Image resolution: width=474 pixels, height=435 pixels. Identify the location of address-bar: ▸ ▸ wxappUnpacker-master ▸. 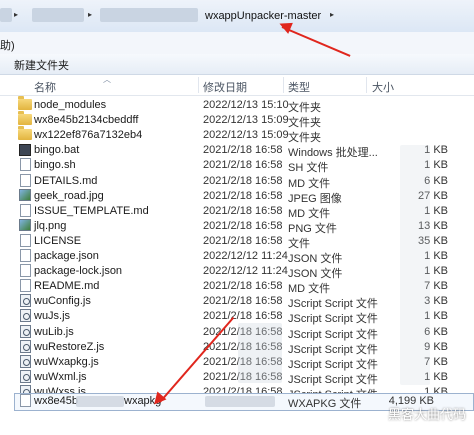
(237, 16).